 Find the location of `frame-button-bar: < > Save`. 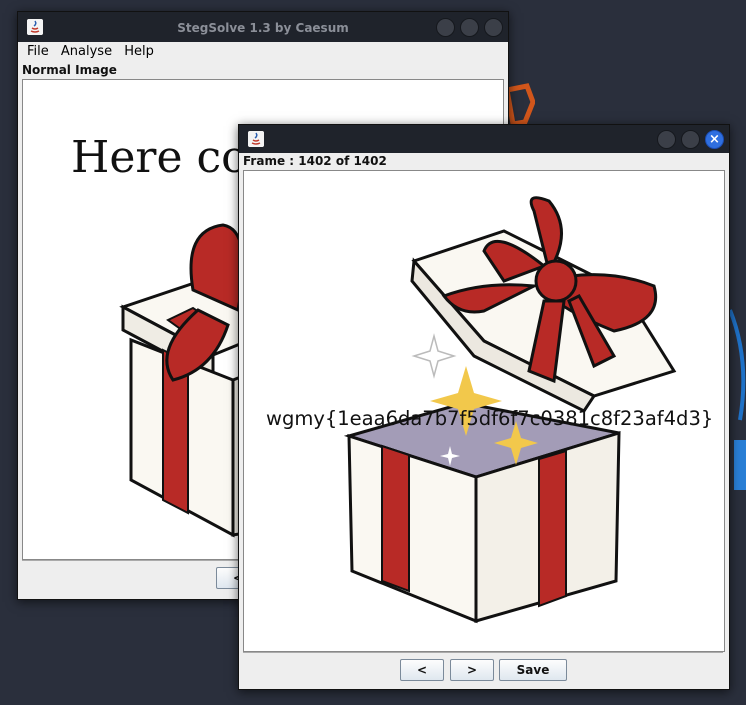

frame-button-bar: < > Save is located at coordinates (483, 669).